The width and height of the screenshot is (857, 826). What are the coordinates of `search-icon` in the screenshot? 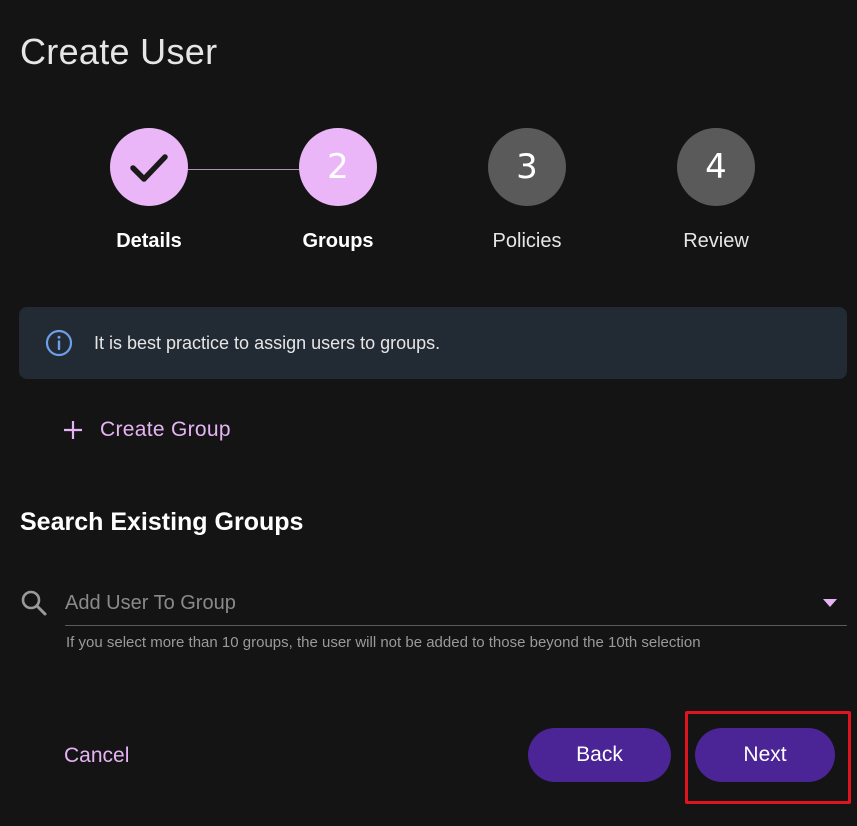 It's located at (34, 603).